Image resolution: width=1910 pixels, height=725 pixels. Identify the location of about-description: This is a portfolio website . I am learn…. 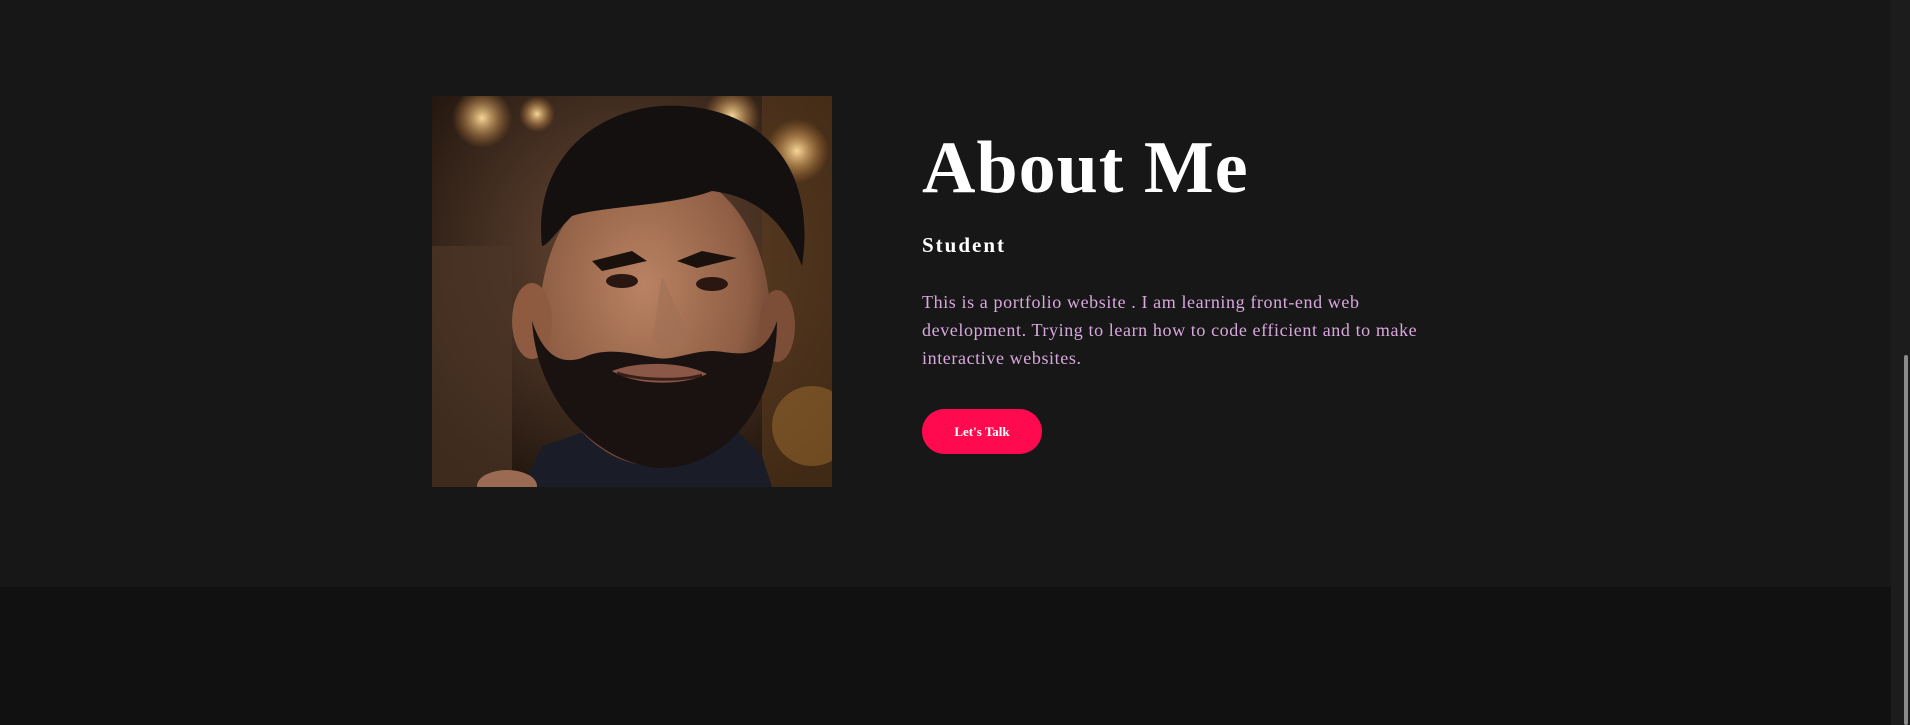
(1170, 330).